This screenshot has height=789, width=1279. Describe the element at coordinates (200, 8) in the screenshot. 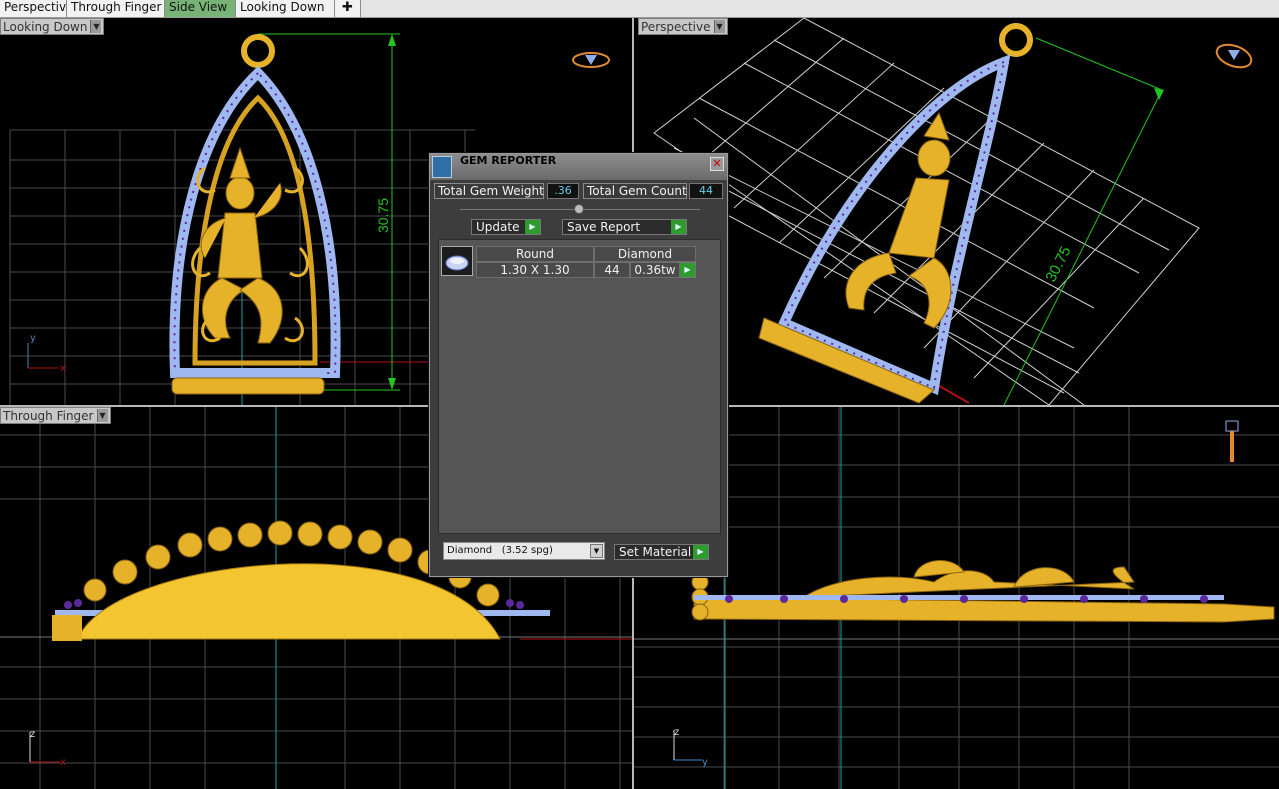

I see `tab-side-view: Side View` at that location.